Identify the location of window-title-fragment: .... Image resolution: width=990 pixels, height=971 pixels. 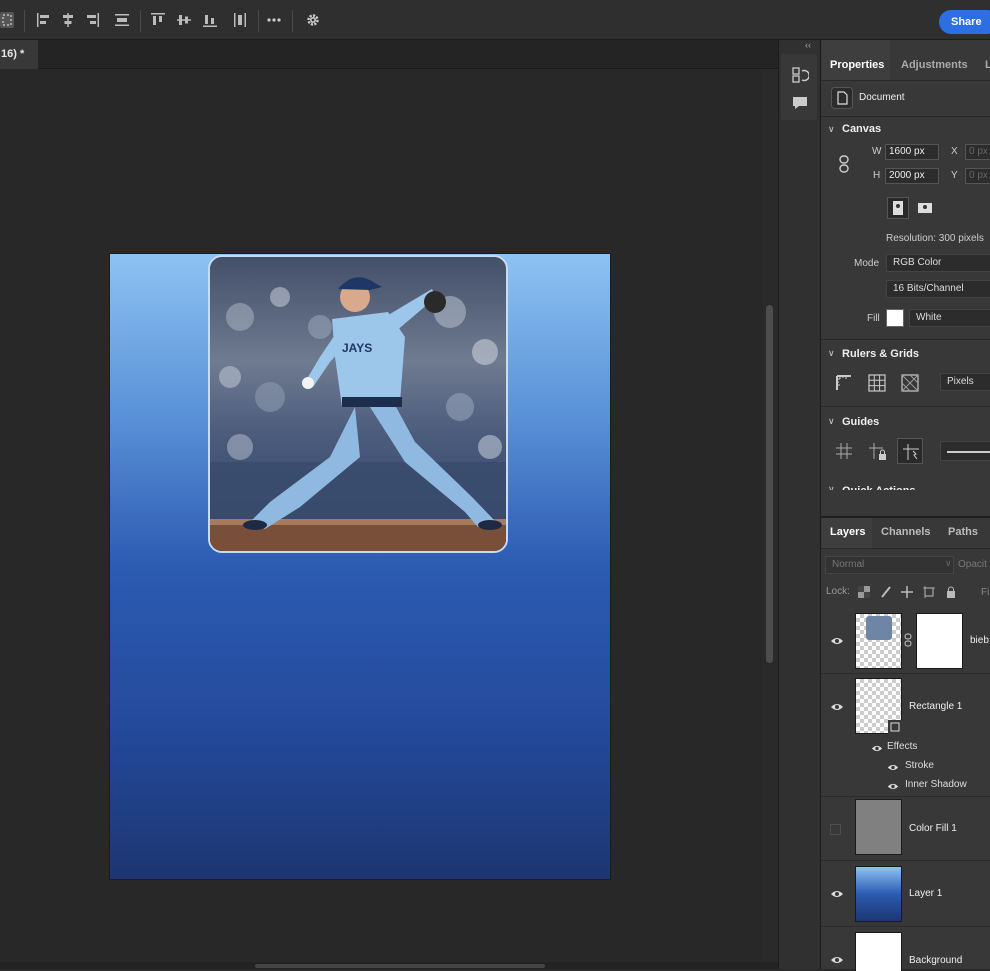
(490, 1).